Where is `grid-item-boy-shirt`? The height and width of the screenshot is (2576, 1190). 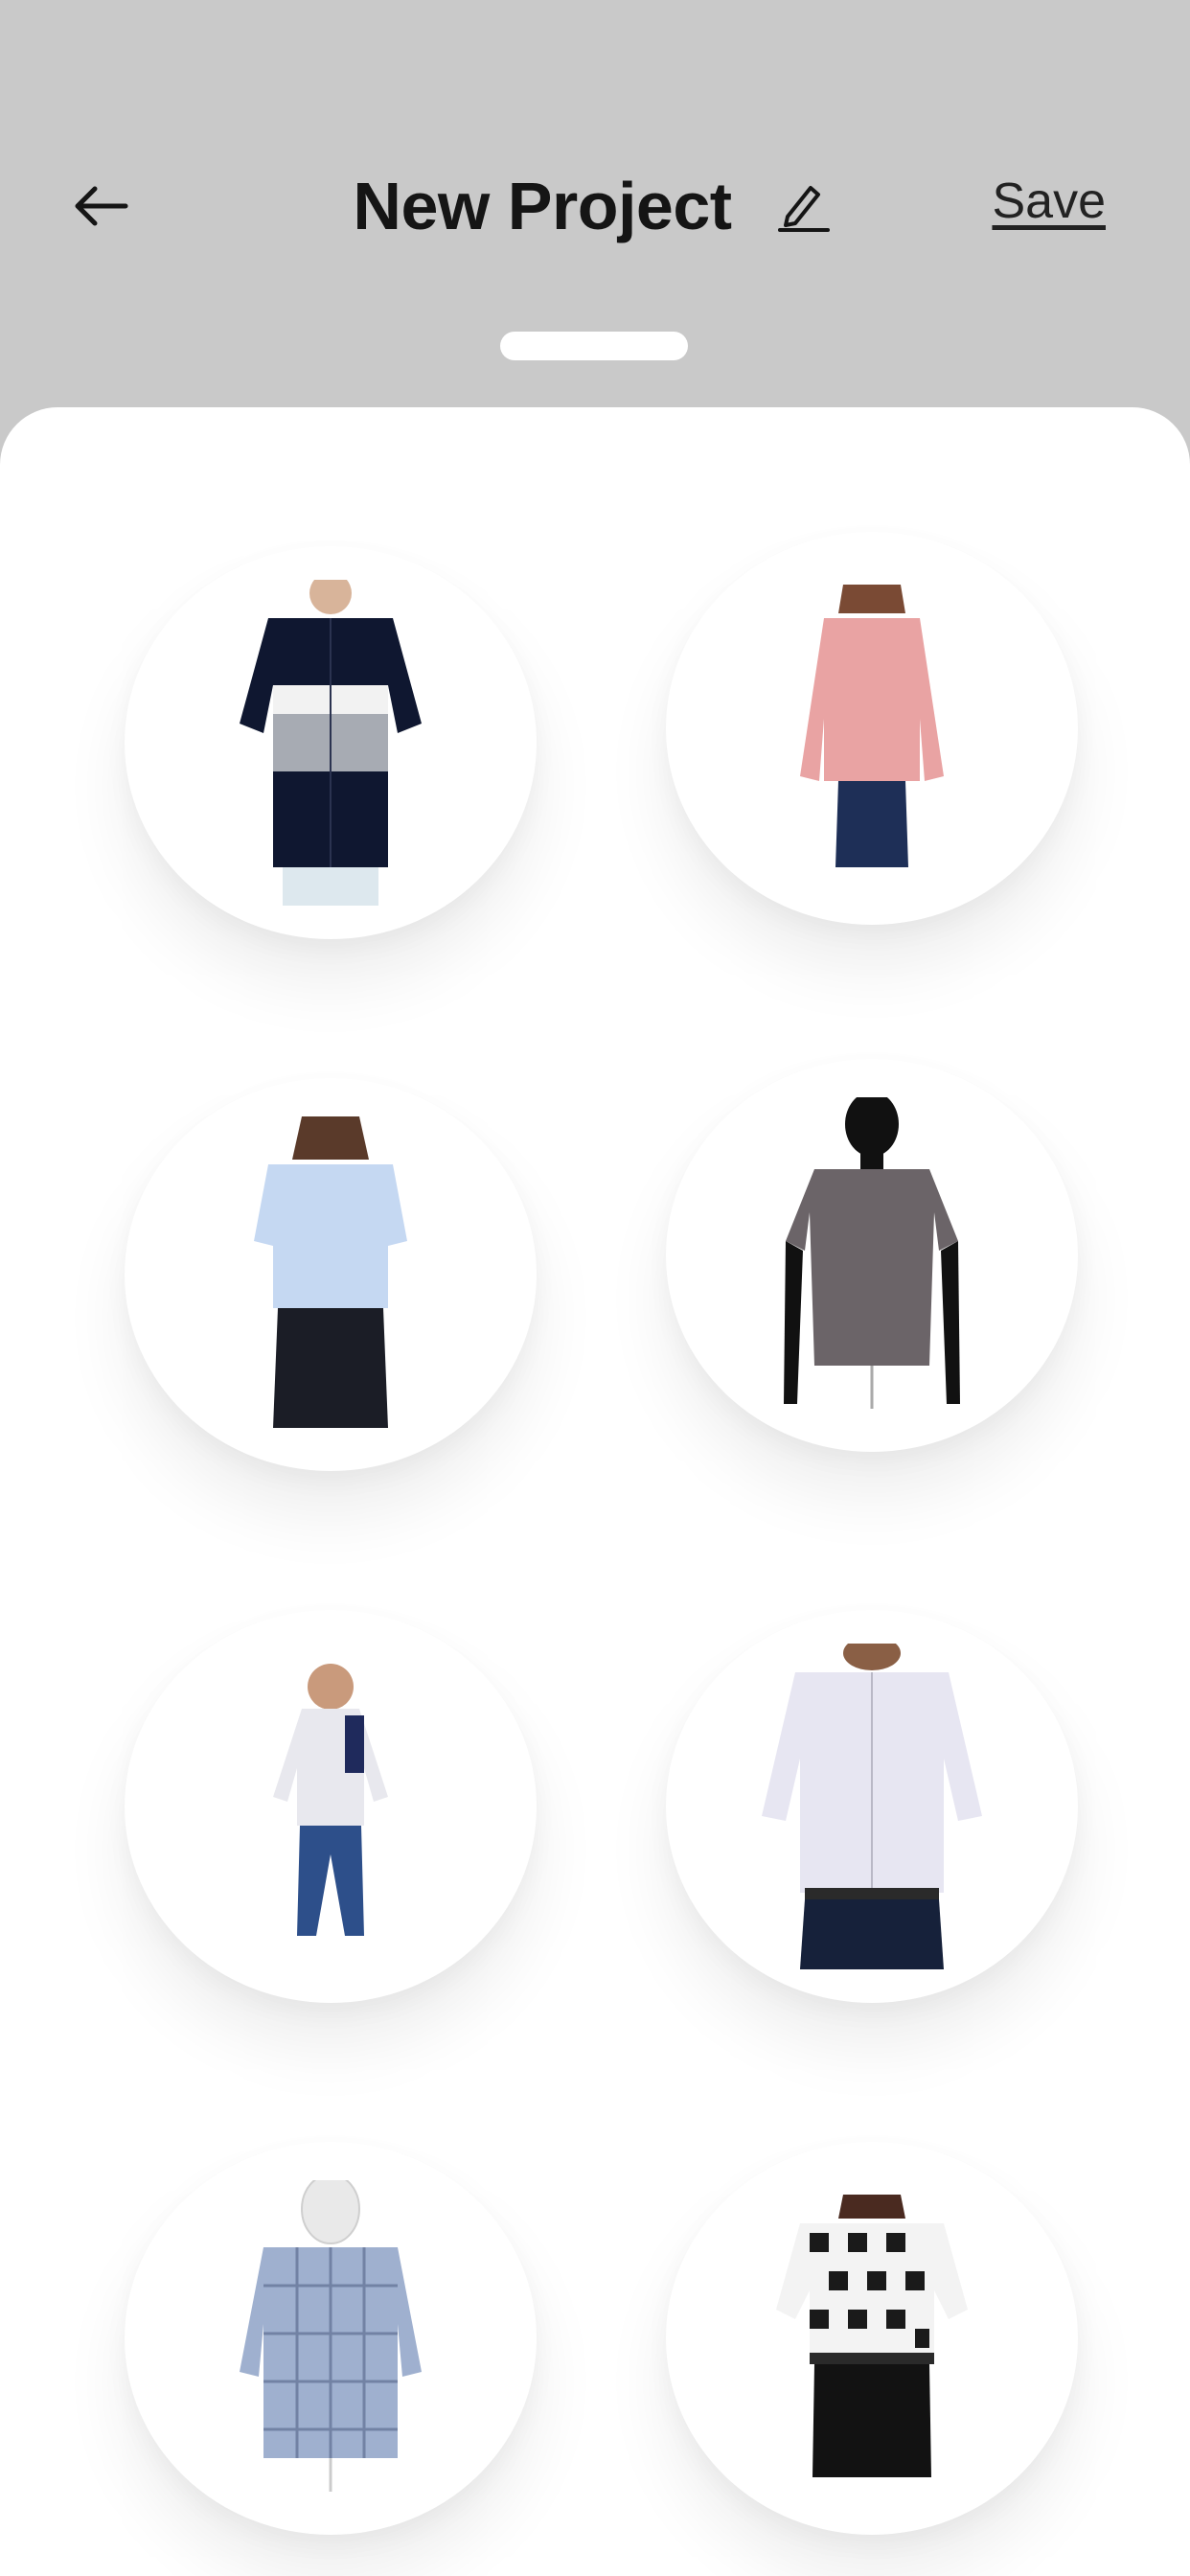 grid-item-boy-shirt is located at coordinates (331, 1806).